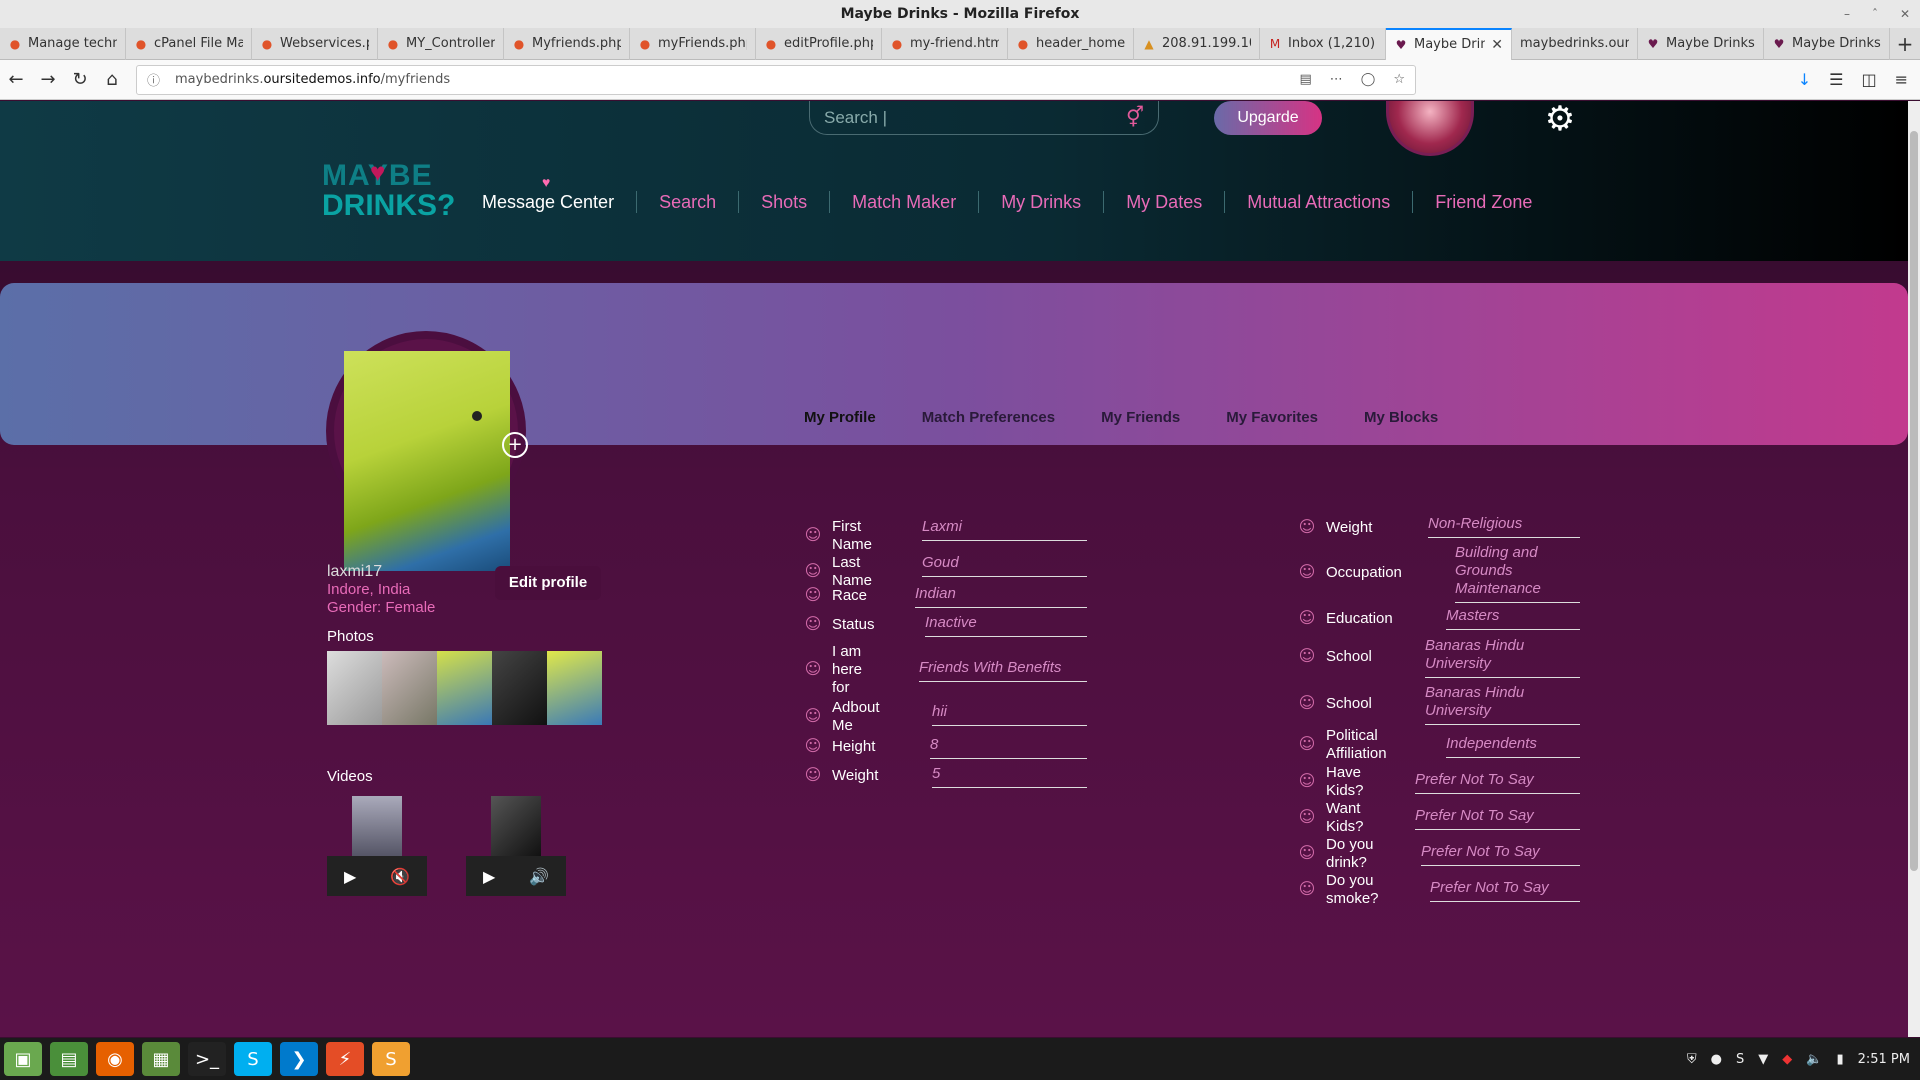 This screenshot has width=1920, height=1080. I want to click on downloads-icon: ↓, so click(1804, 79).